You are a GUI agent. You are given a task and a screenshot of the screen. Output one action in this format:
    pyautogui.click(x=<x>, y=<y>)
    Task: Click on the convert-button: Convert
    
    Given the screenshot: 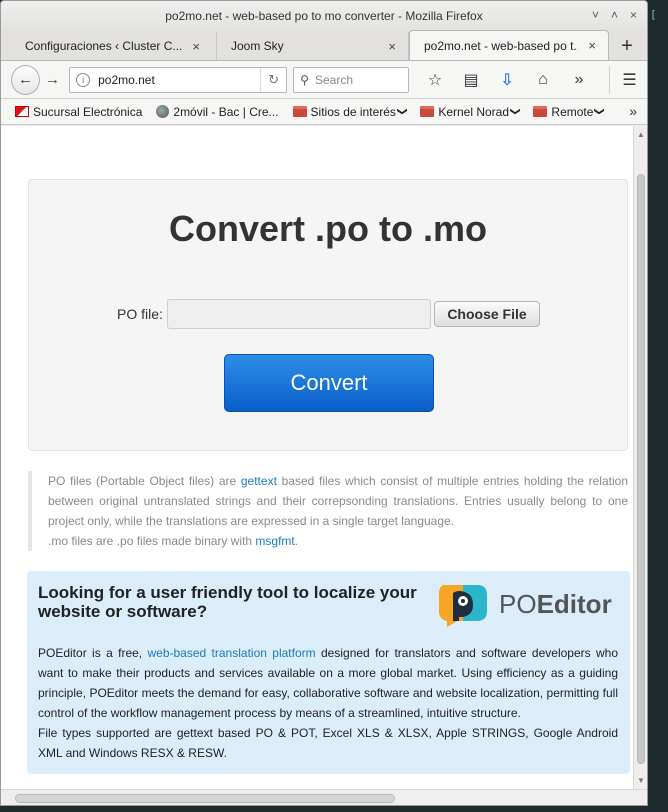 What is the action you would take?
    pyautogui.click(x=329, y=383)
    